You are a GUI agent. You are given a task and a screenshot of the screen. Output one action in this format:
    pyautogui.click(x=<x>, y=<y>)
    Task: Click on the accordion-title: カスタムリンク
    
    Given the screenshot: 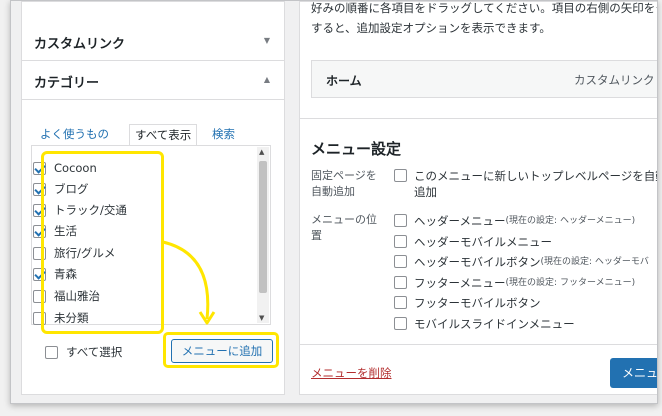 What is the action you would take?
    pyautogui.click(x=80, y=44)
    